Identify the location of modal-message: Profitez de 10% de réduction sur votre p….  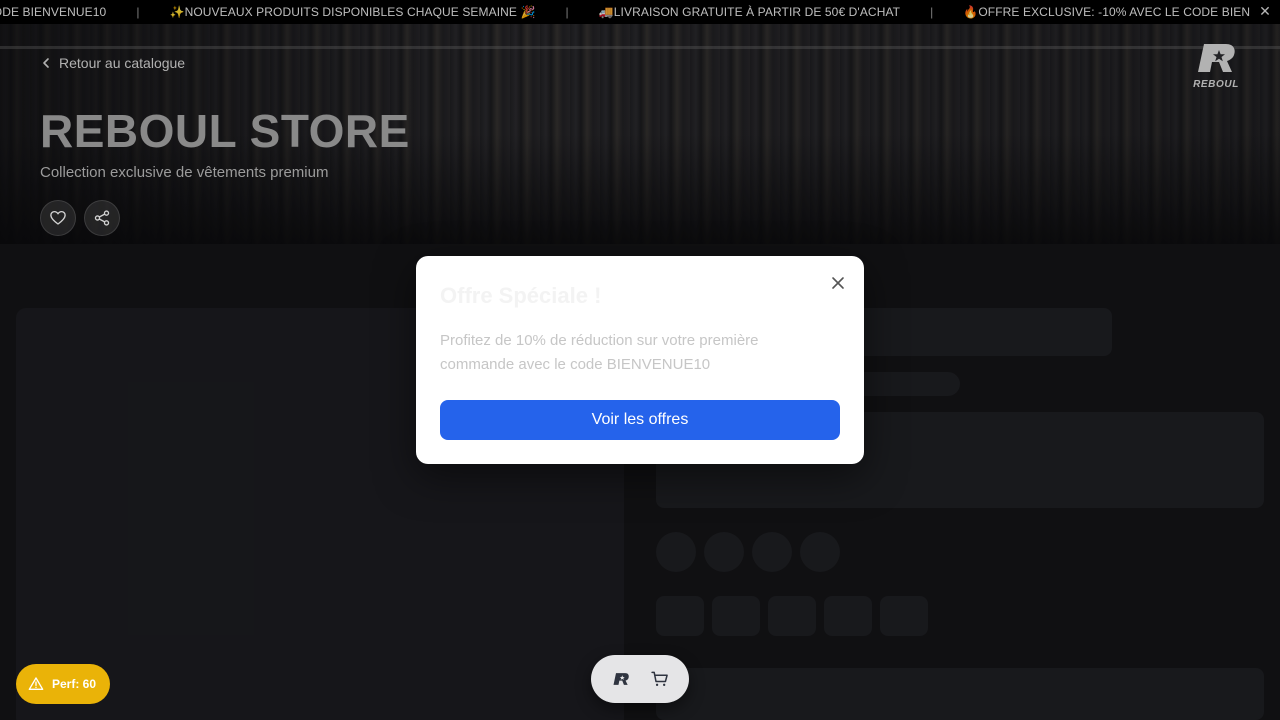
(599, 352).